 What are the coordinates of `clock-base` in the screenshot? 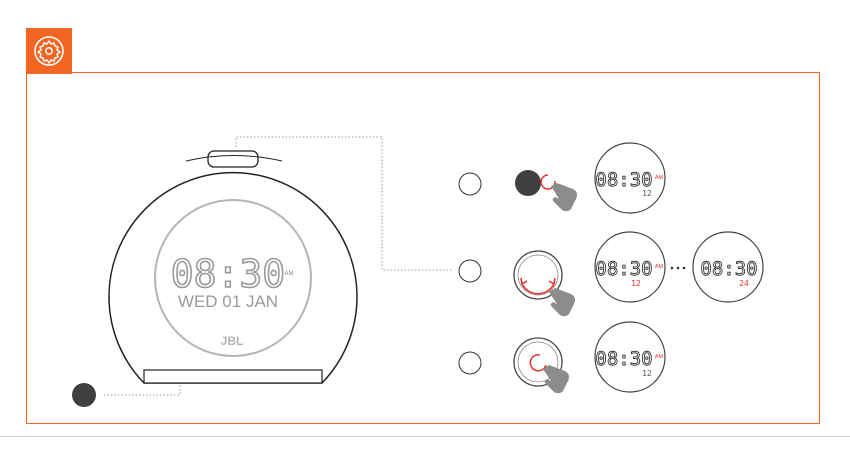 It's located at (233, 376).